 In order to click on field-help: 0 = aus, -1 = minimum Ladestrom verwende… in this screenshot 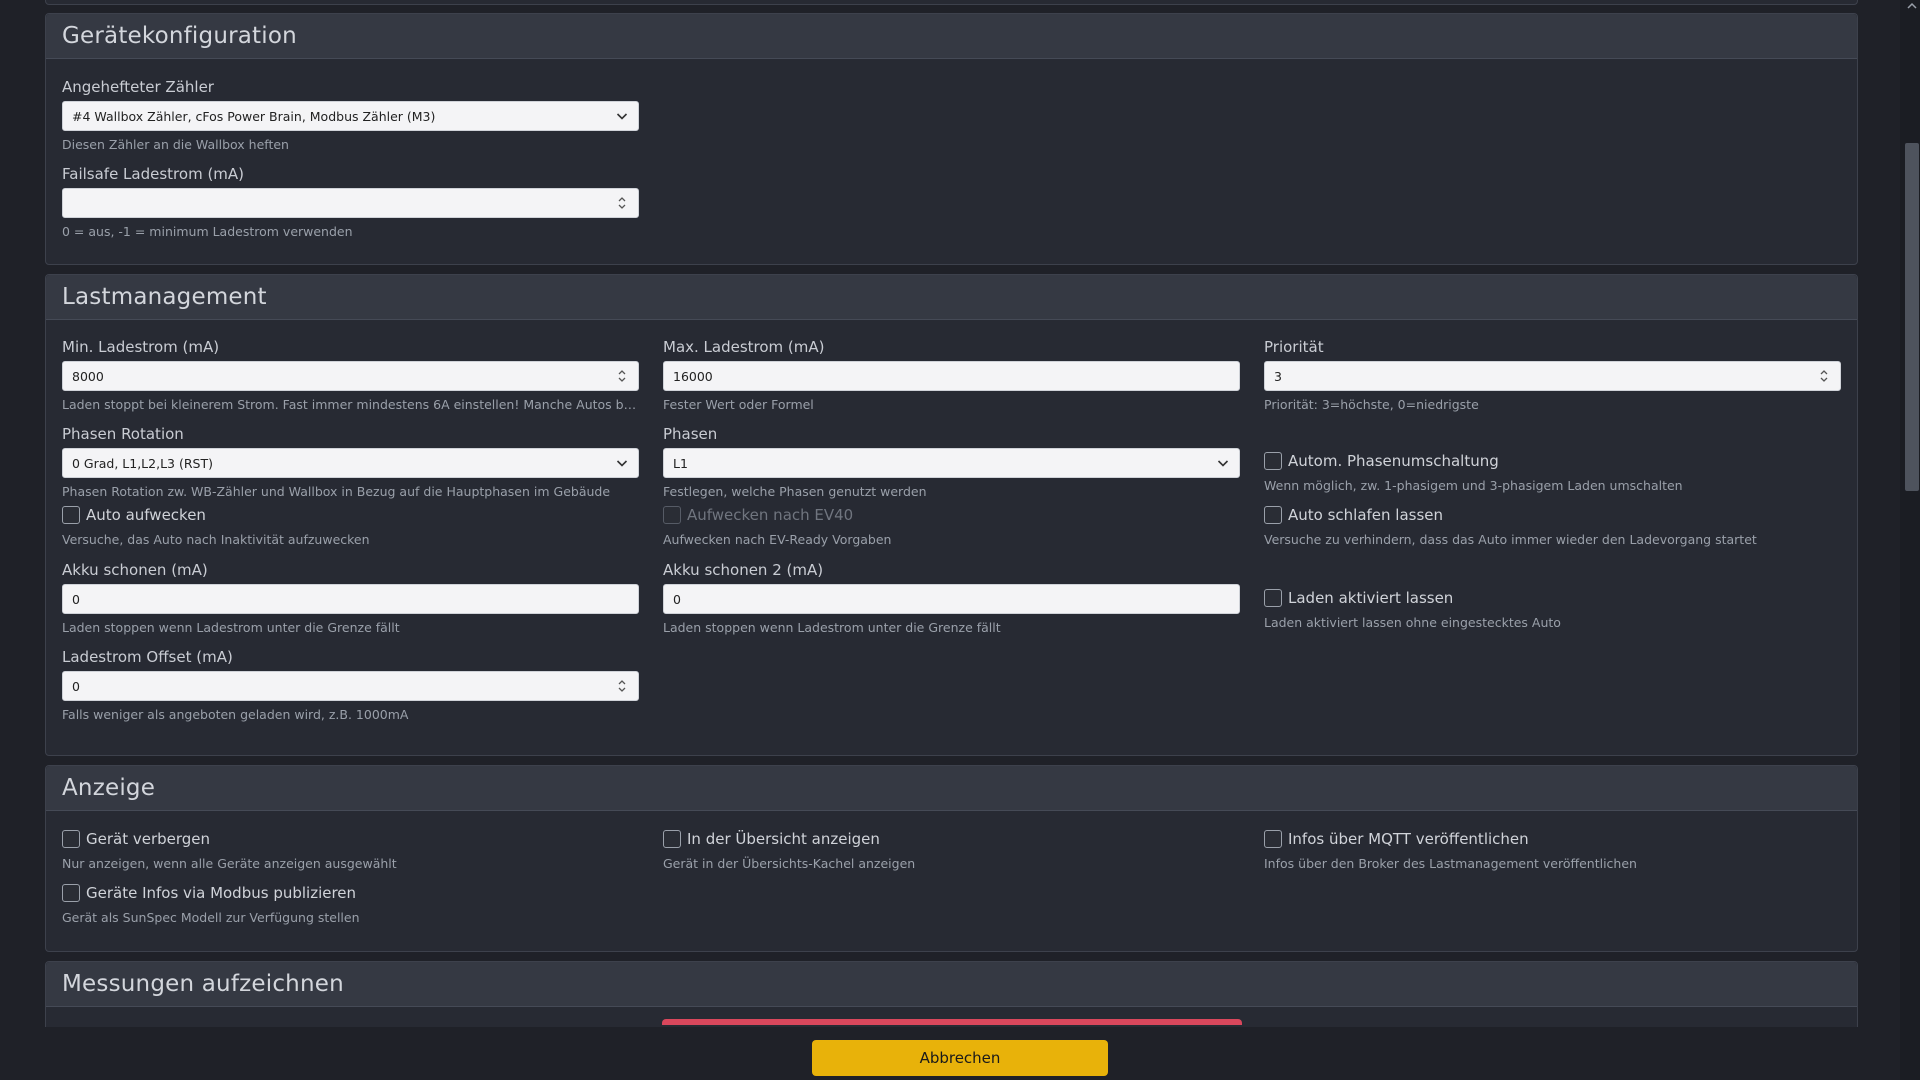, I will do `click(207, 231)`.